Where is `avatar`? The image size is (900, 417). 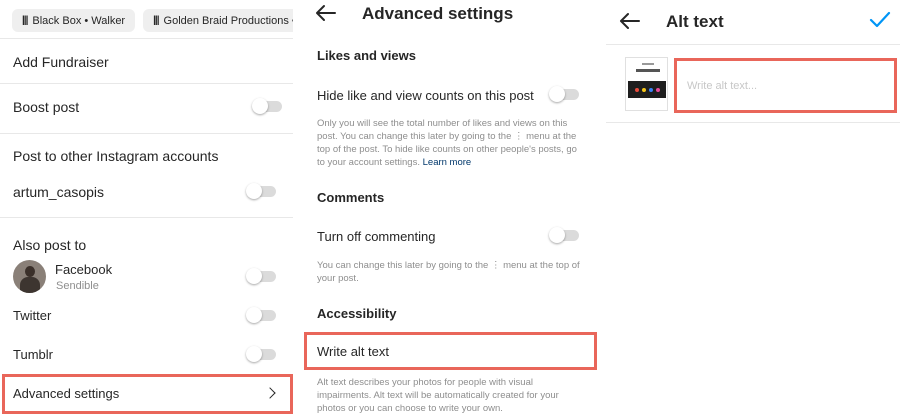 avatar is located at coordinates (29, 276).